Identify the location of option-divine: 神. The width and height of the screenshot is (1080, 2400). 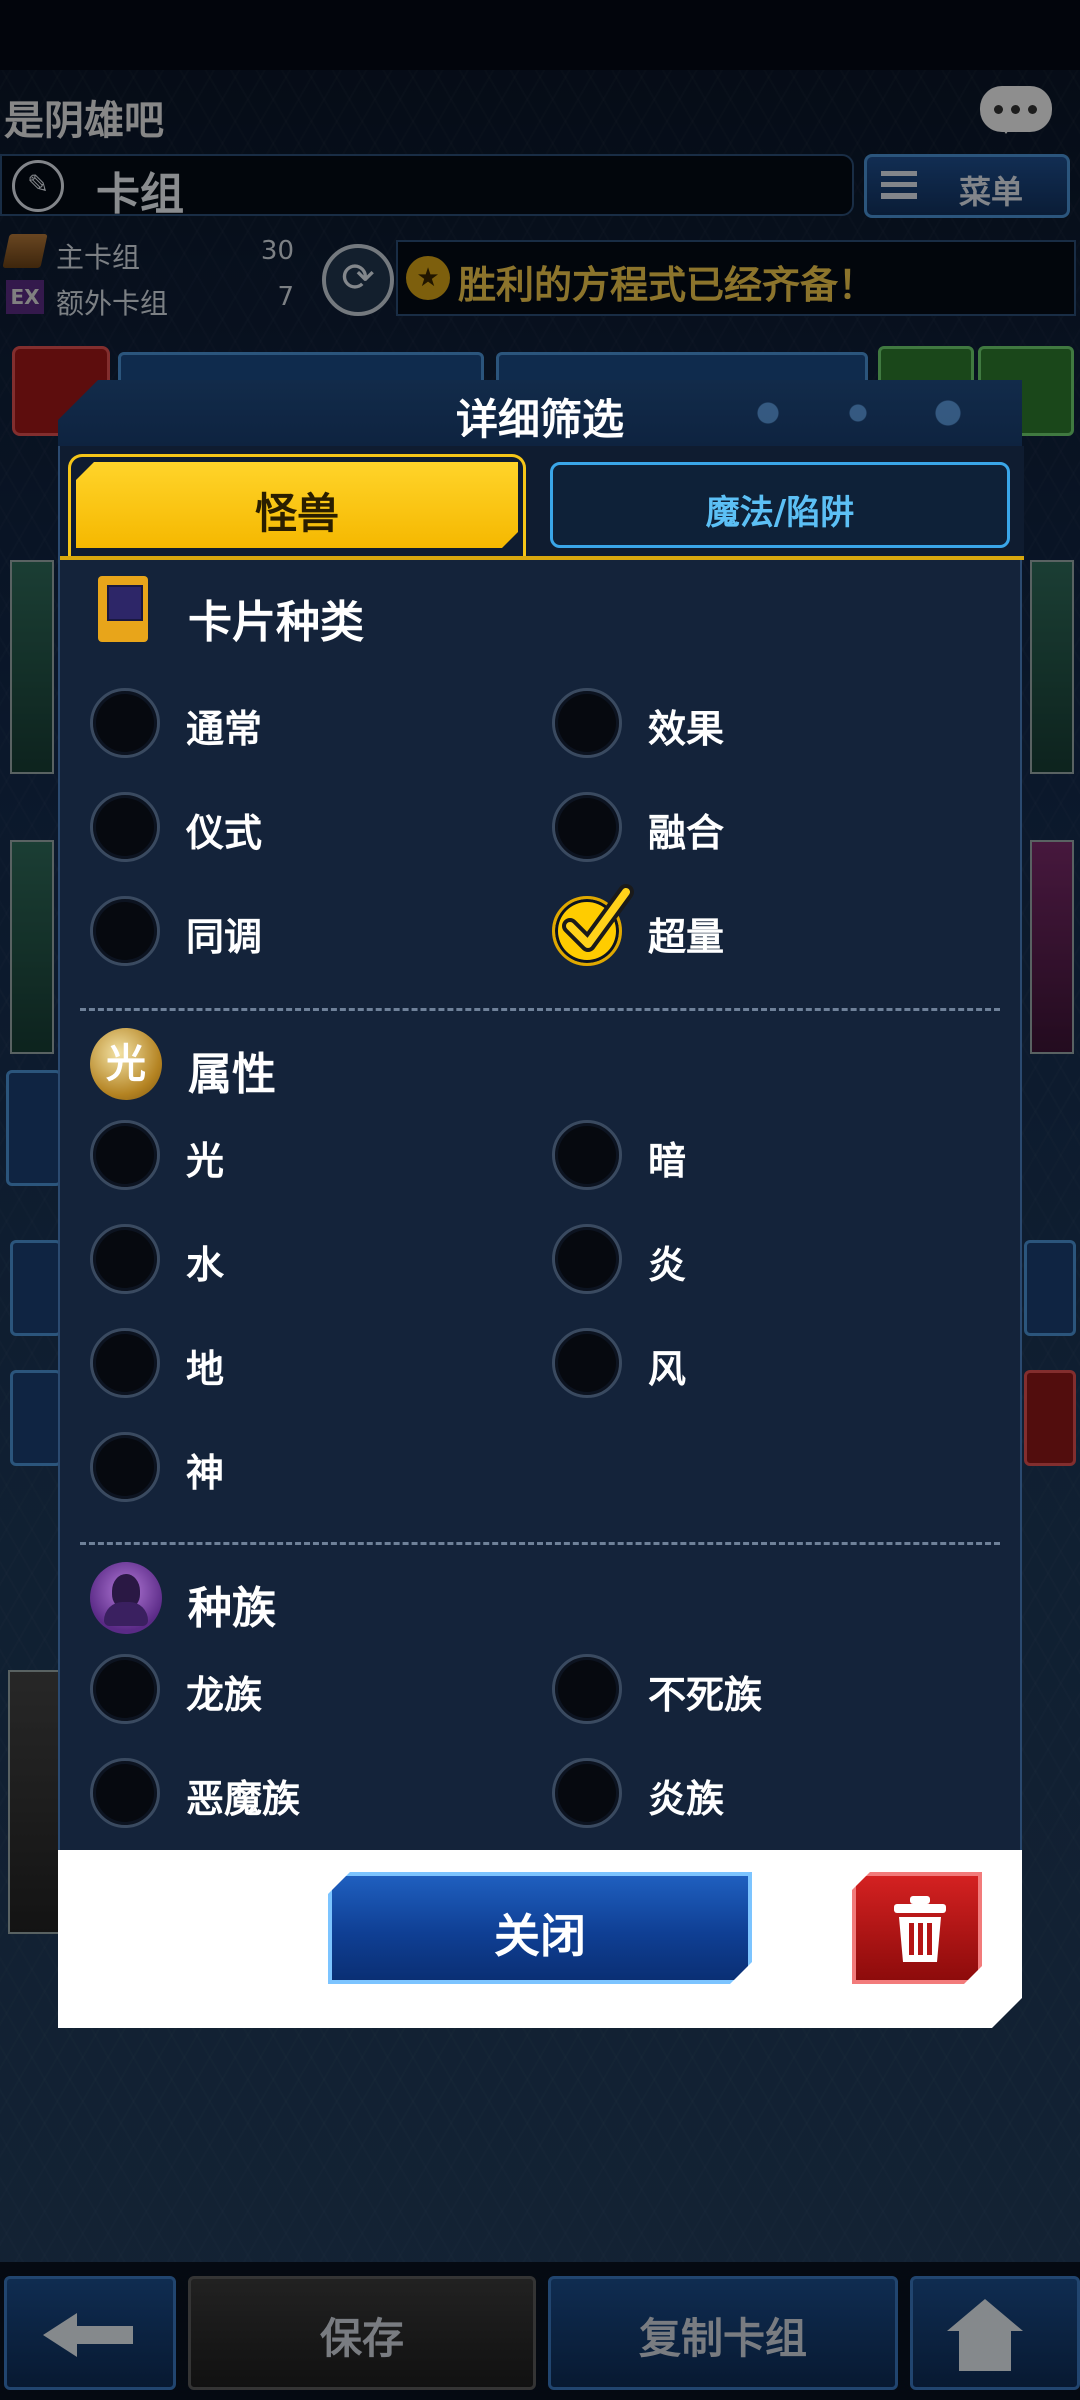
(290, 1470).